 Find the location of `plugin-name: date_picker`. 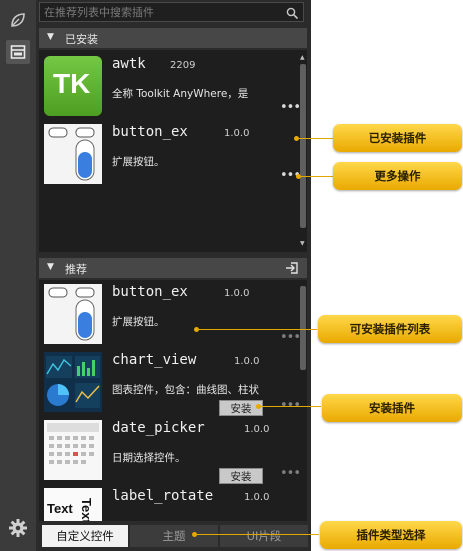

plugin-name: date_picker is located at coordinates (158, 428).